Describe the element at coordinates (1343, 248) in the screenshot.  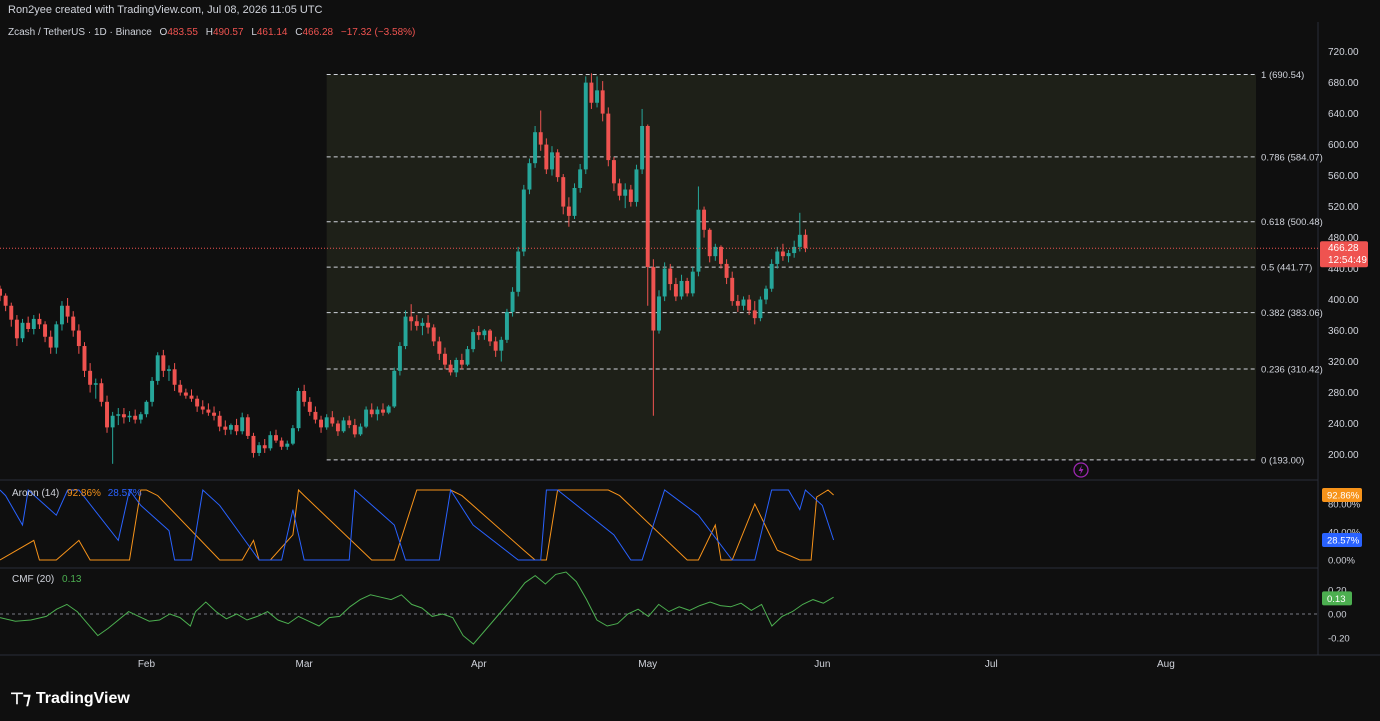
I see `current-price-value: 466.28` at that location.